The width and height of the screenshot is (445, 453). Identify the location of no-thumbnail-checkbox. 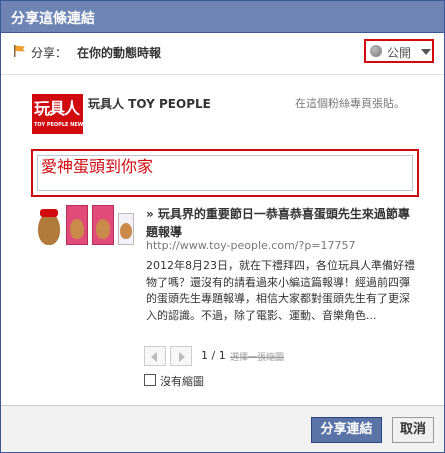
(150, 380).